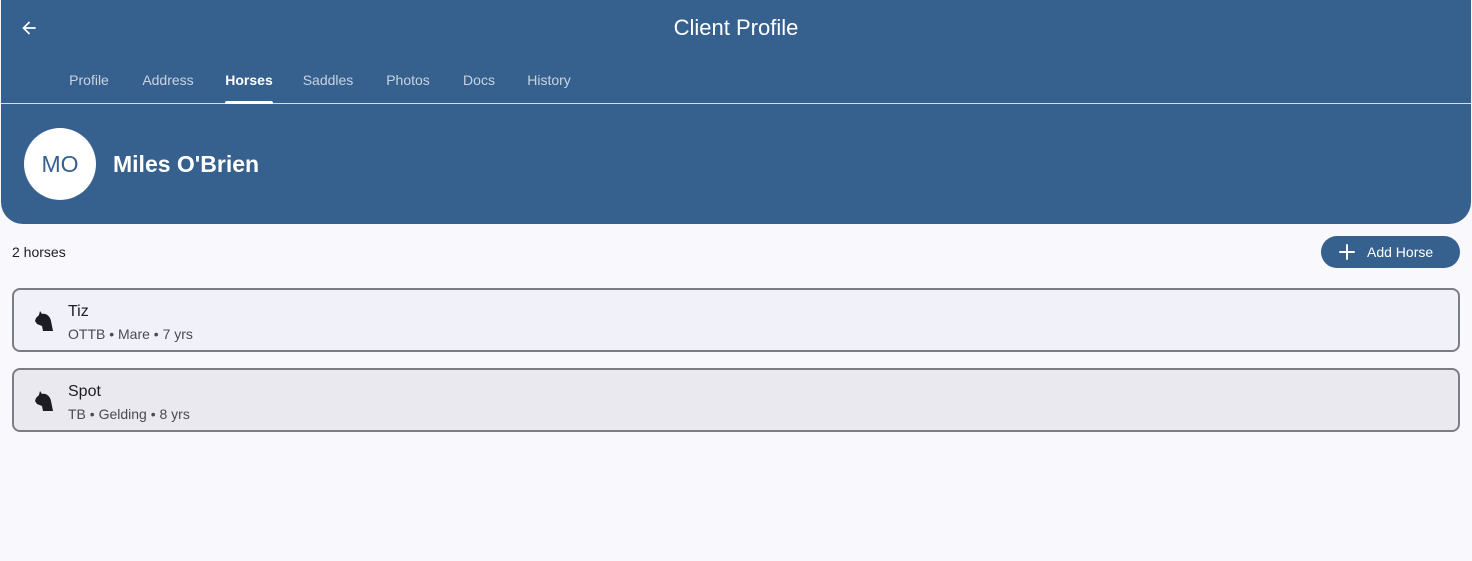 This screenshot has width=1472, height=561. I want to click on tab-address: Address, so click(168, 79).